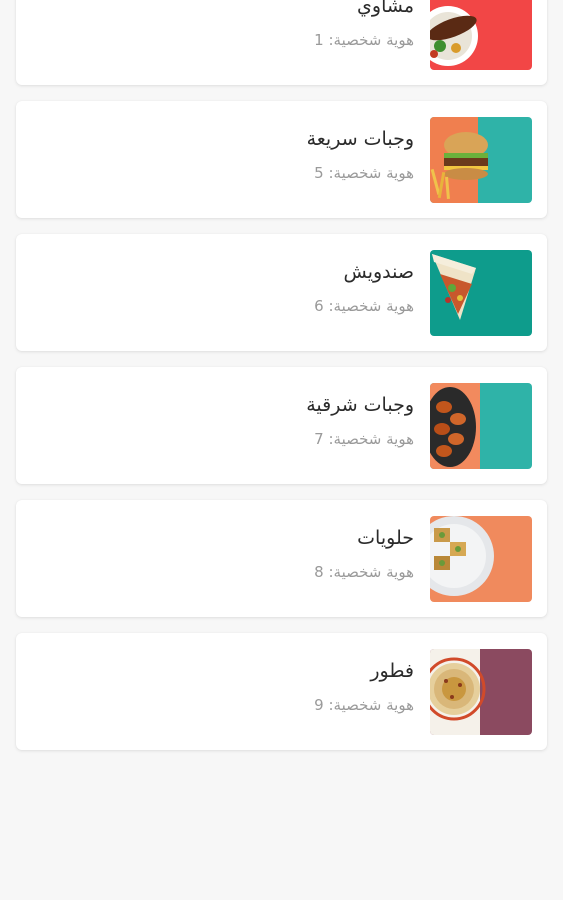 The height and width of the screenshot is (900, 563). What do you see at coordinates (481, 35) in the screenshot?
I see `grill-food-icon` at bounding box center [481, 35].